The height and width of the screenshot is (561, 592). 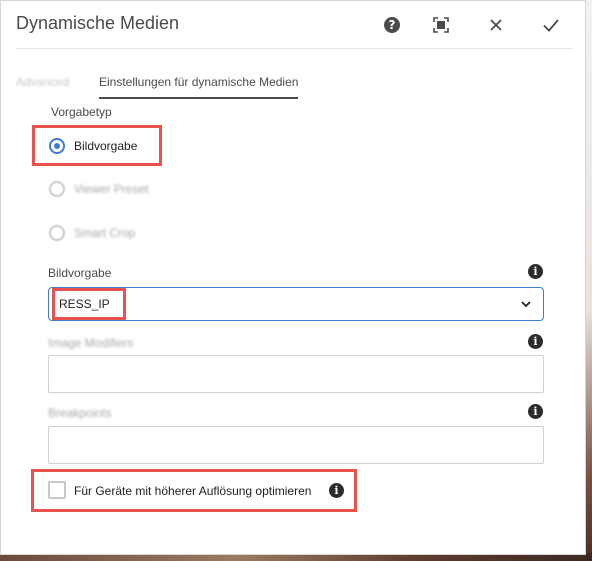 I want to click on dialog-title: Dynamische Medien, so click(x=98, y=23).